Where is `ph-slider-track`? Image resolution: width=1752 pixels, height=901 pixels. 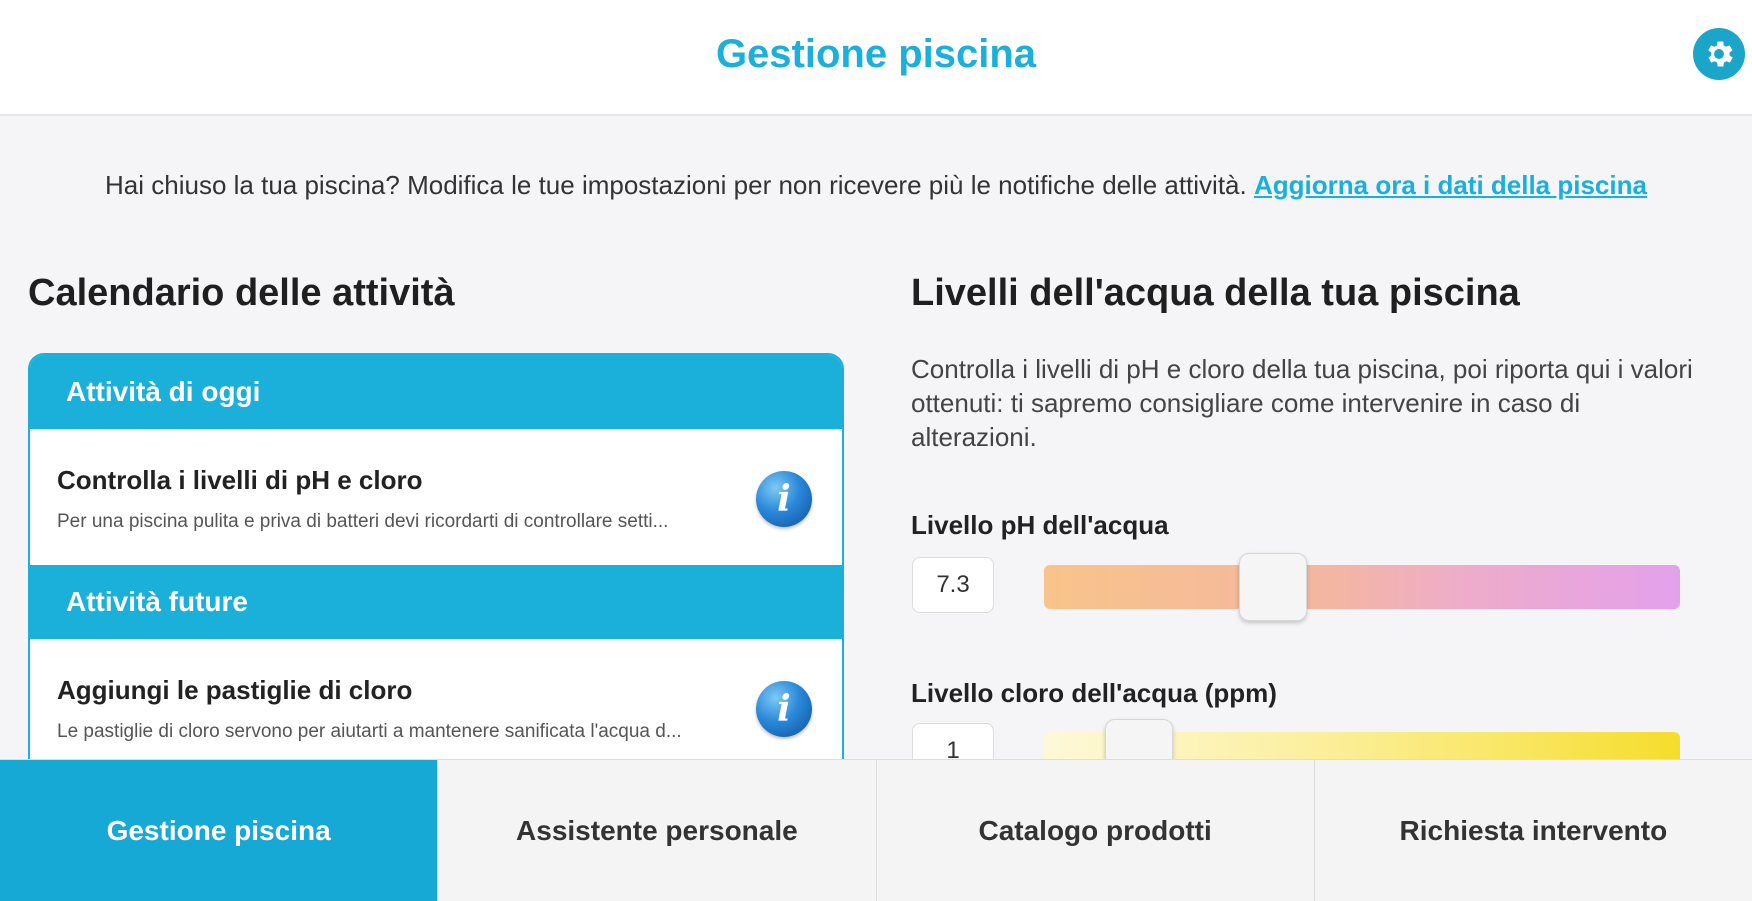
ph-slider-track is located at coordinates (1362, 587).